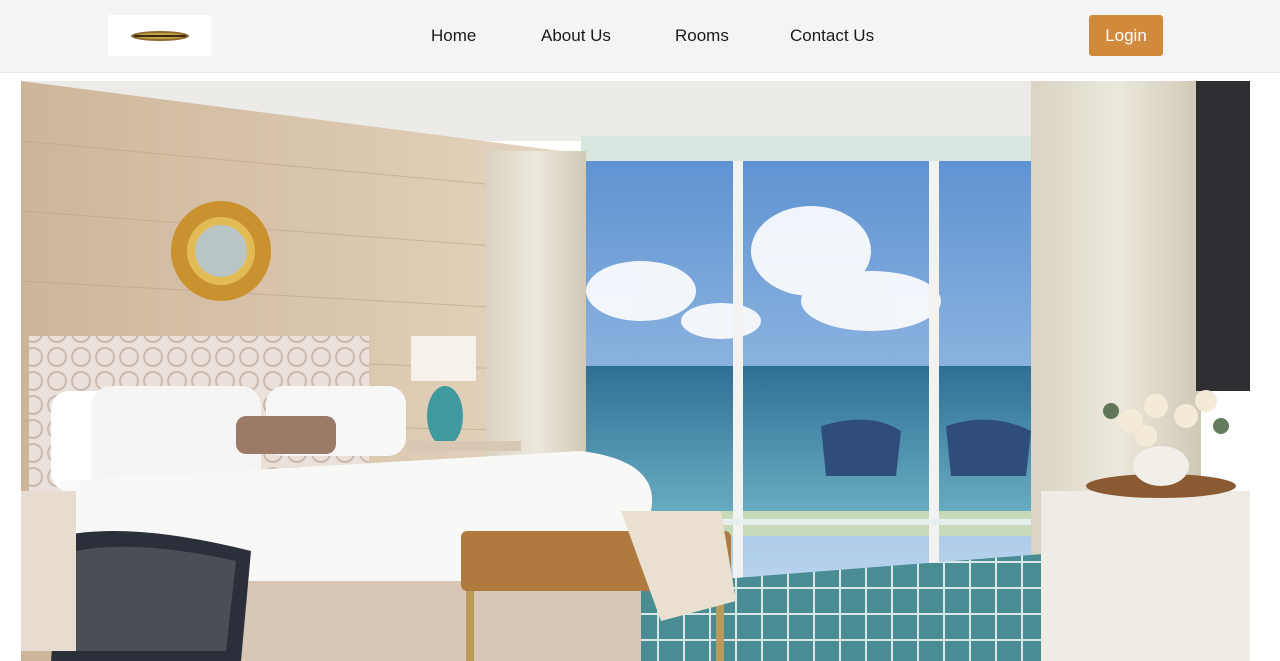  Describe the element at coordinates (702, 36) in the screenshot. I see `nav-rooms-link: Rooms` at that location.